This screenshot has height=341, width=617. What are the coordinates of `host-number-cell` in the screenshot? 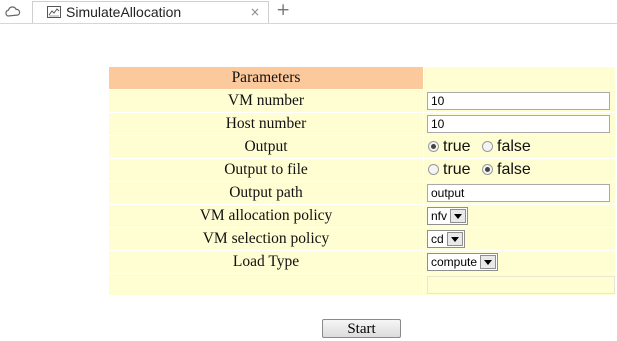 It's located at (519, 124).